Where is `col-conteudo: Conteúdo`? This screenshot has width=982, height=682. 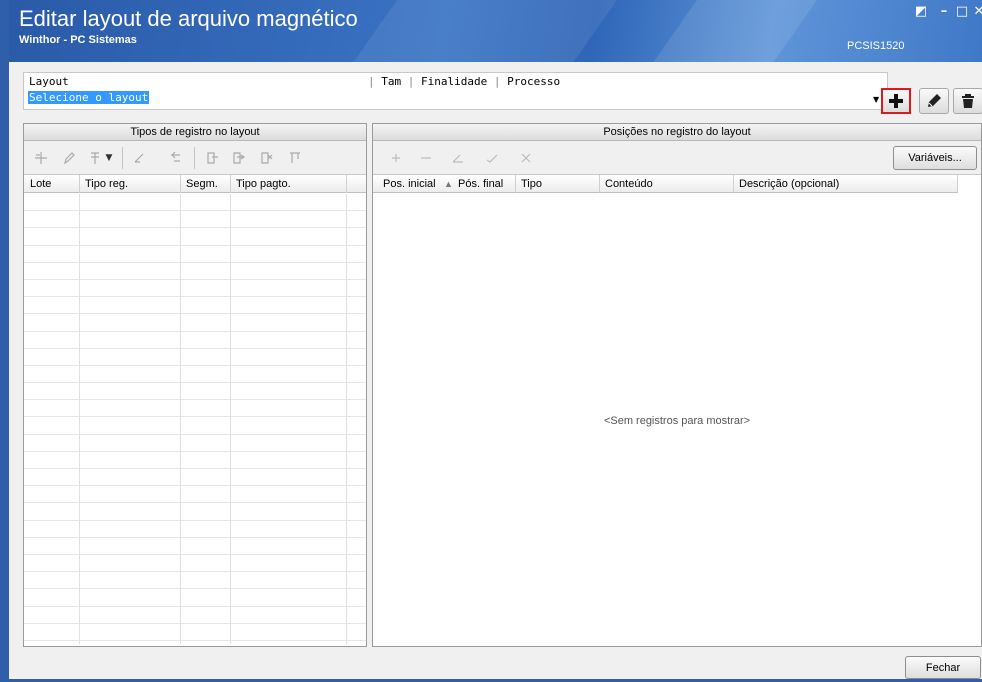 col-conteudo: Conteúdo is located at coordinates (629, 184).